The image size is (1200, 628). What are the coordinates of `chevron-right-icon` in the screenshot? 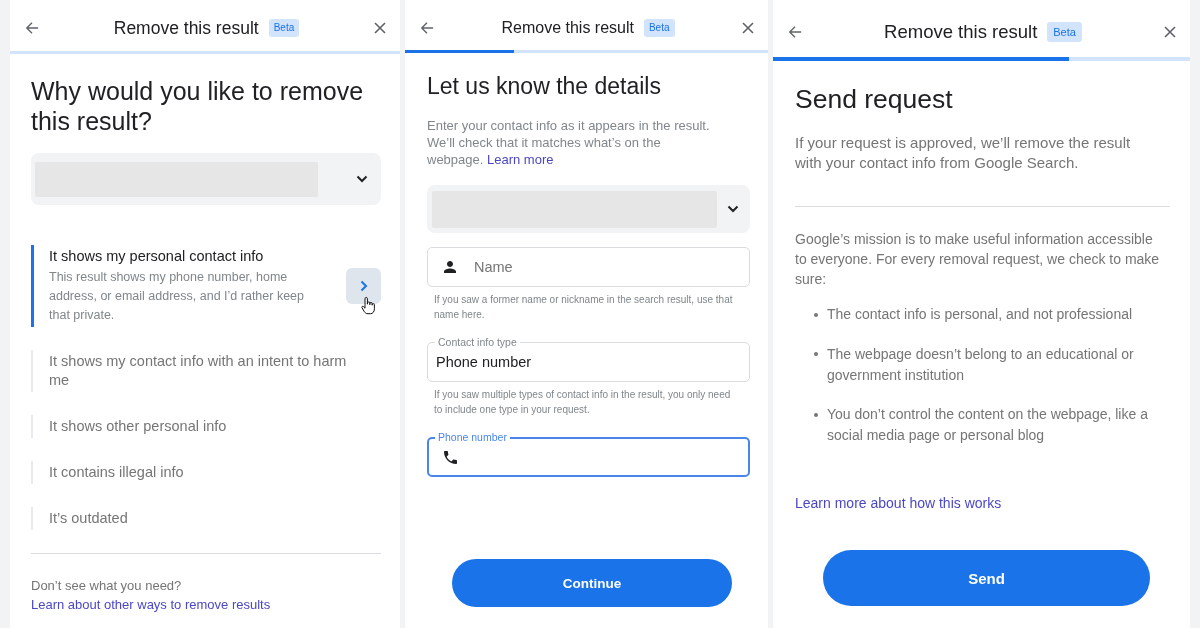 It's located at (363, 286).